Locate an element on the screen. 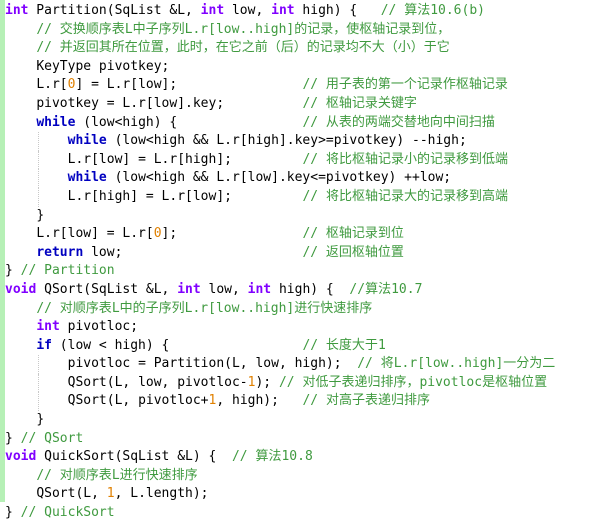  code-token: L.r[high] = L.r[low]; is located at coordinates (149, 196).